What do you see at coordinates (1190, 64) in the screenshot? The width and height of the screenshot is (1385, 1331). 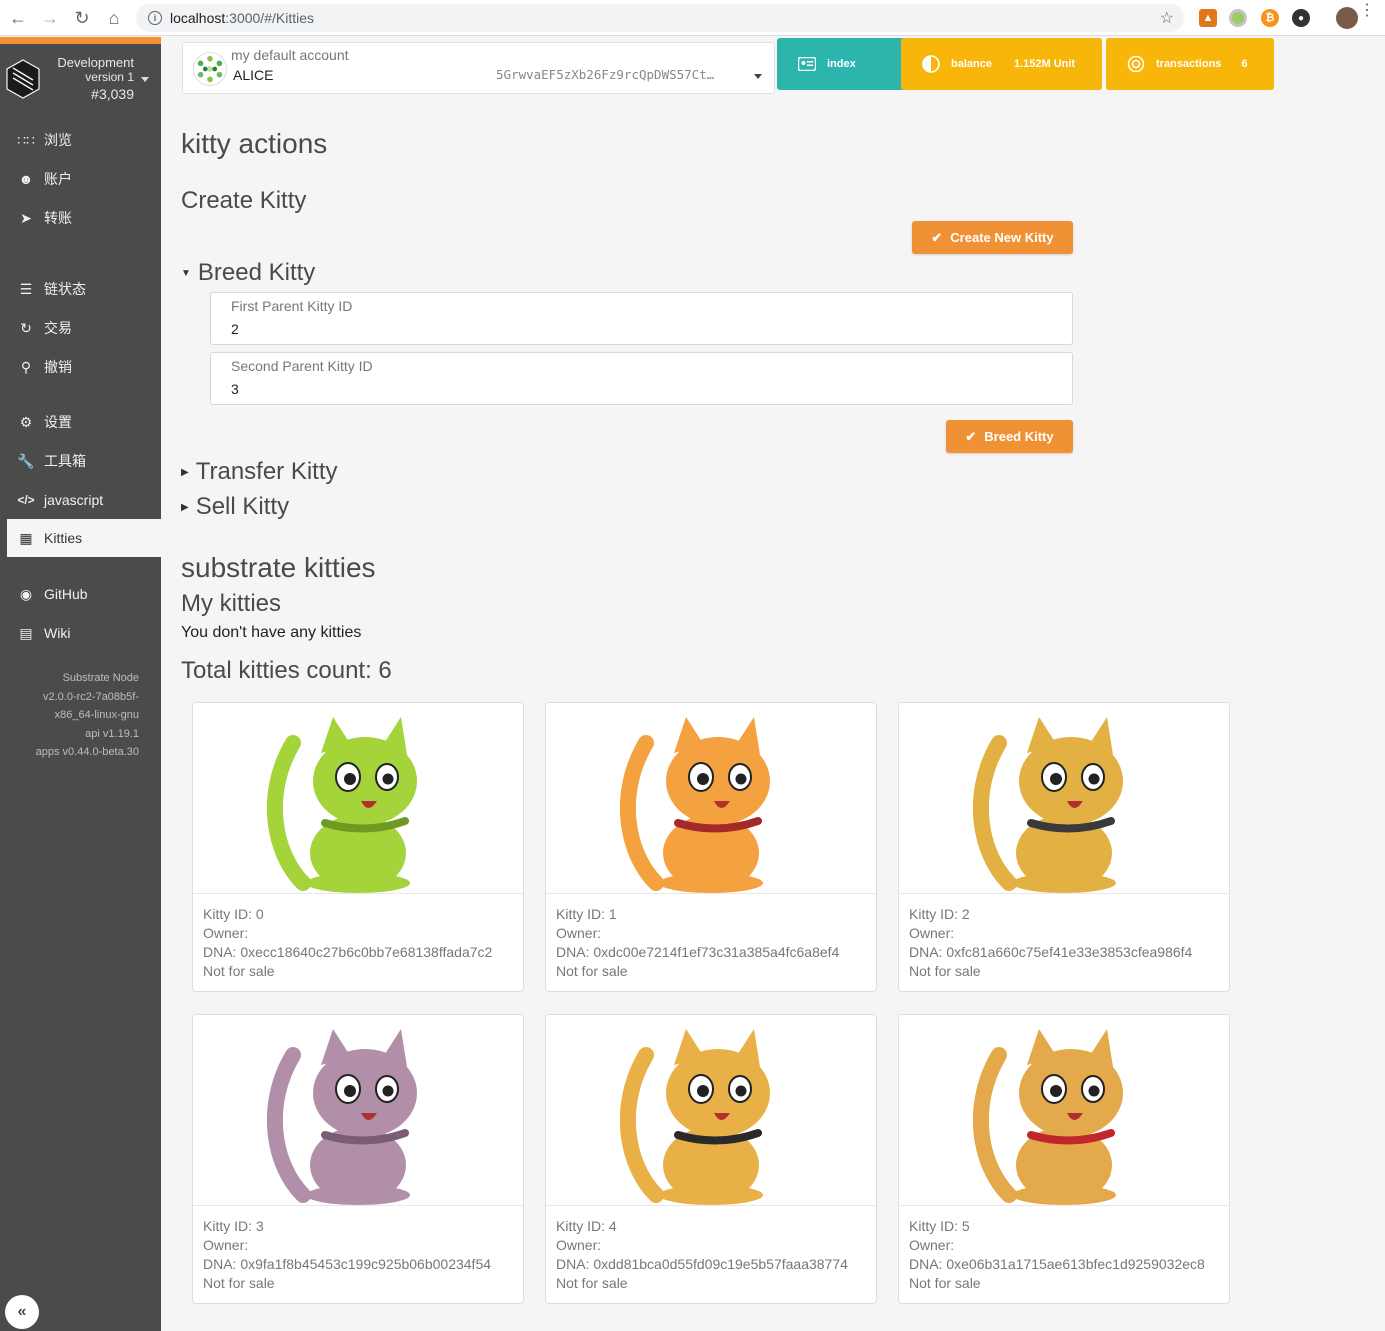 I see `transactions-button: transactions 6` at bounding box center [1190, 64].